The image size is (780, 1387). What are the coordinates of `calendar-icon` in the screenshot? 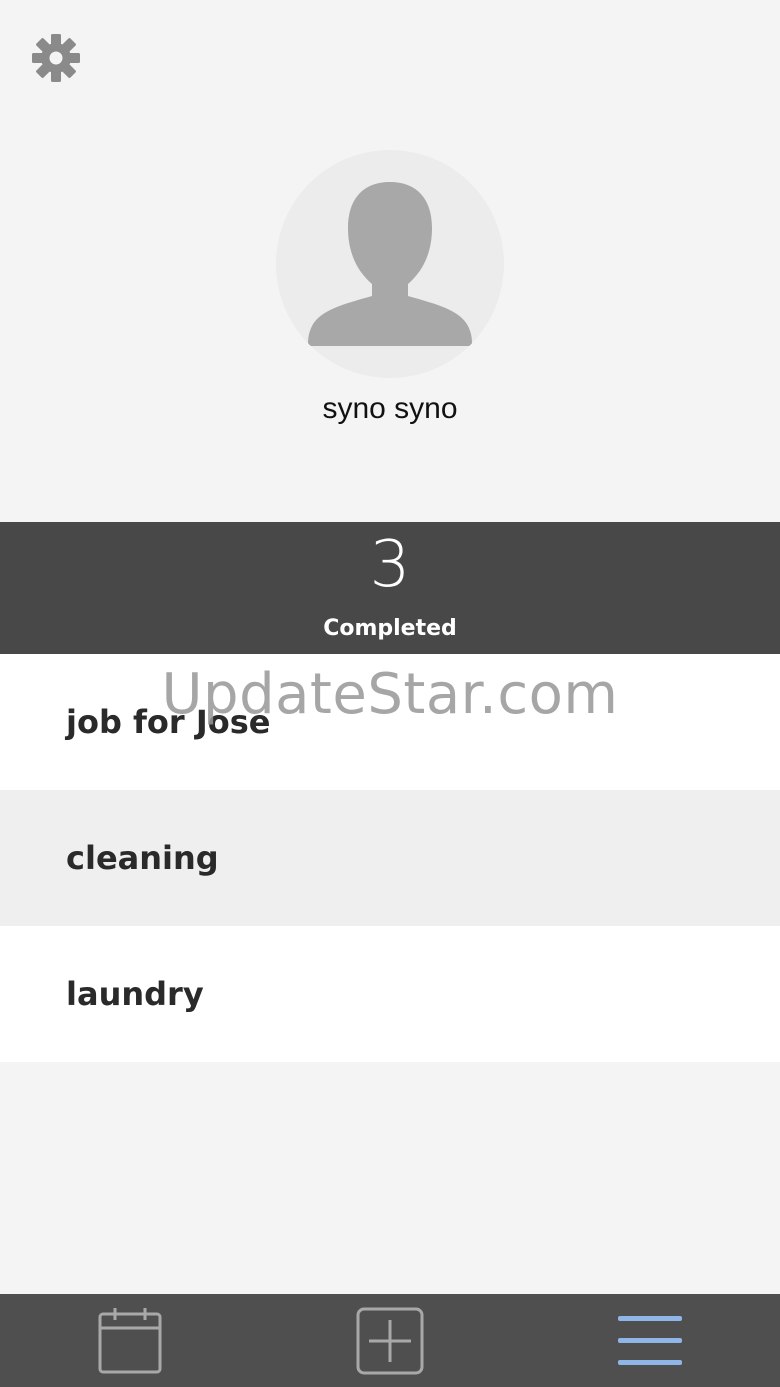 It's located at (130, 1341).